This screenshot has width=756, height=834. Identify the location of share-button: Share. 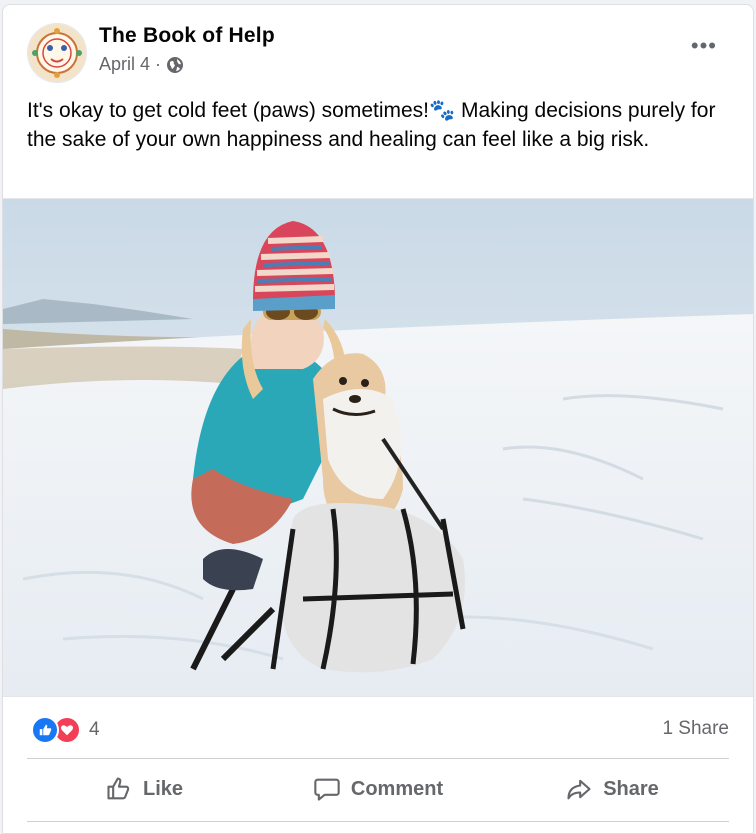
(612, 789).